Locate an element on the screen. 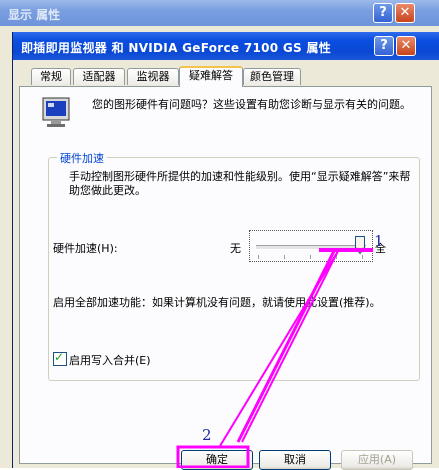 This screenshot has width=439, height=470. monitor-icon is located at coordinates (56, 112).